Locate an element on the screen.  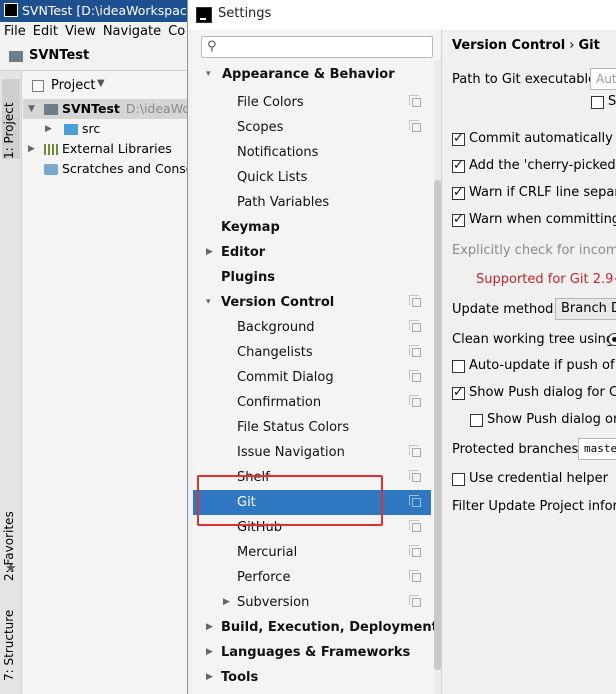
nav-background: Background is located at coordinates (312, 327).